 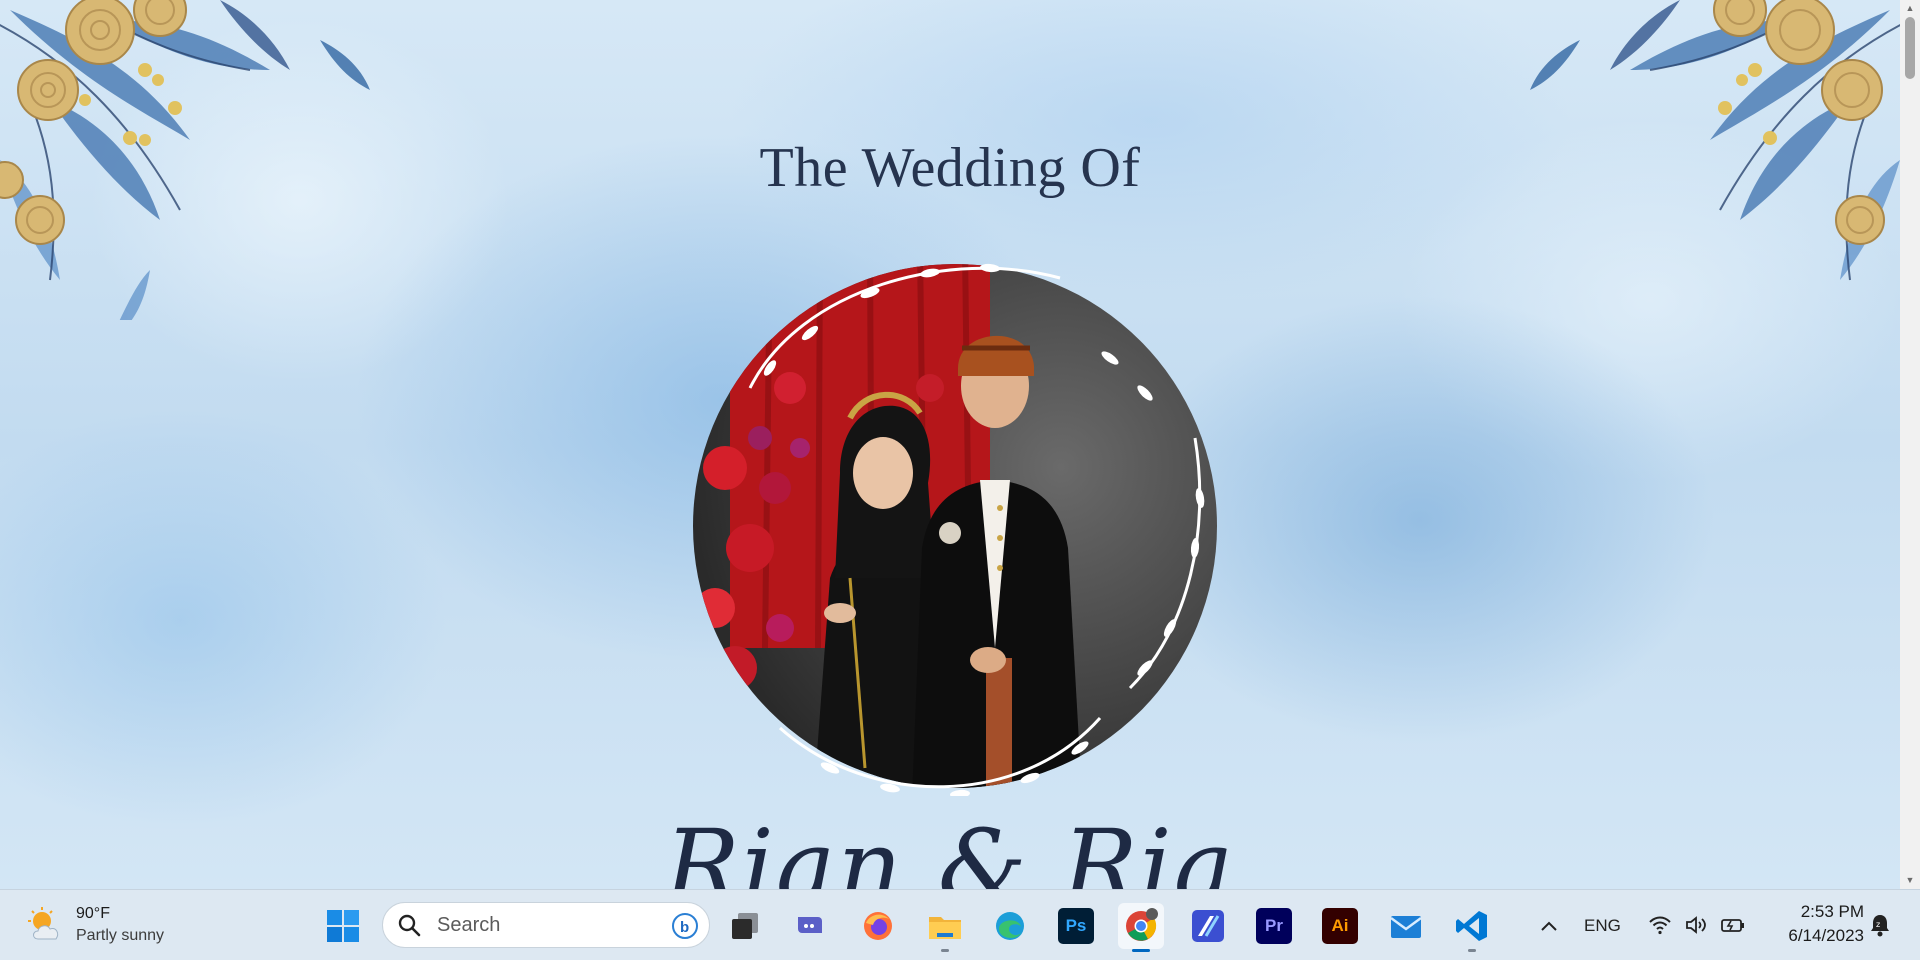 What do you see at coordinates (93, 913) in the screenshot?
I see `weather-temperature: 90°F` at bounding box center [93, 913].